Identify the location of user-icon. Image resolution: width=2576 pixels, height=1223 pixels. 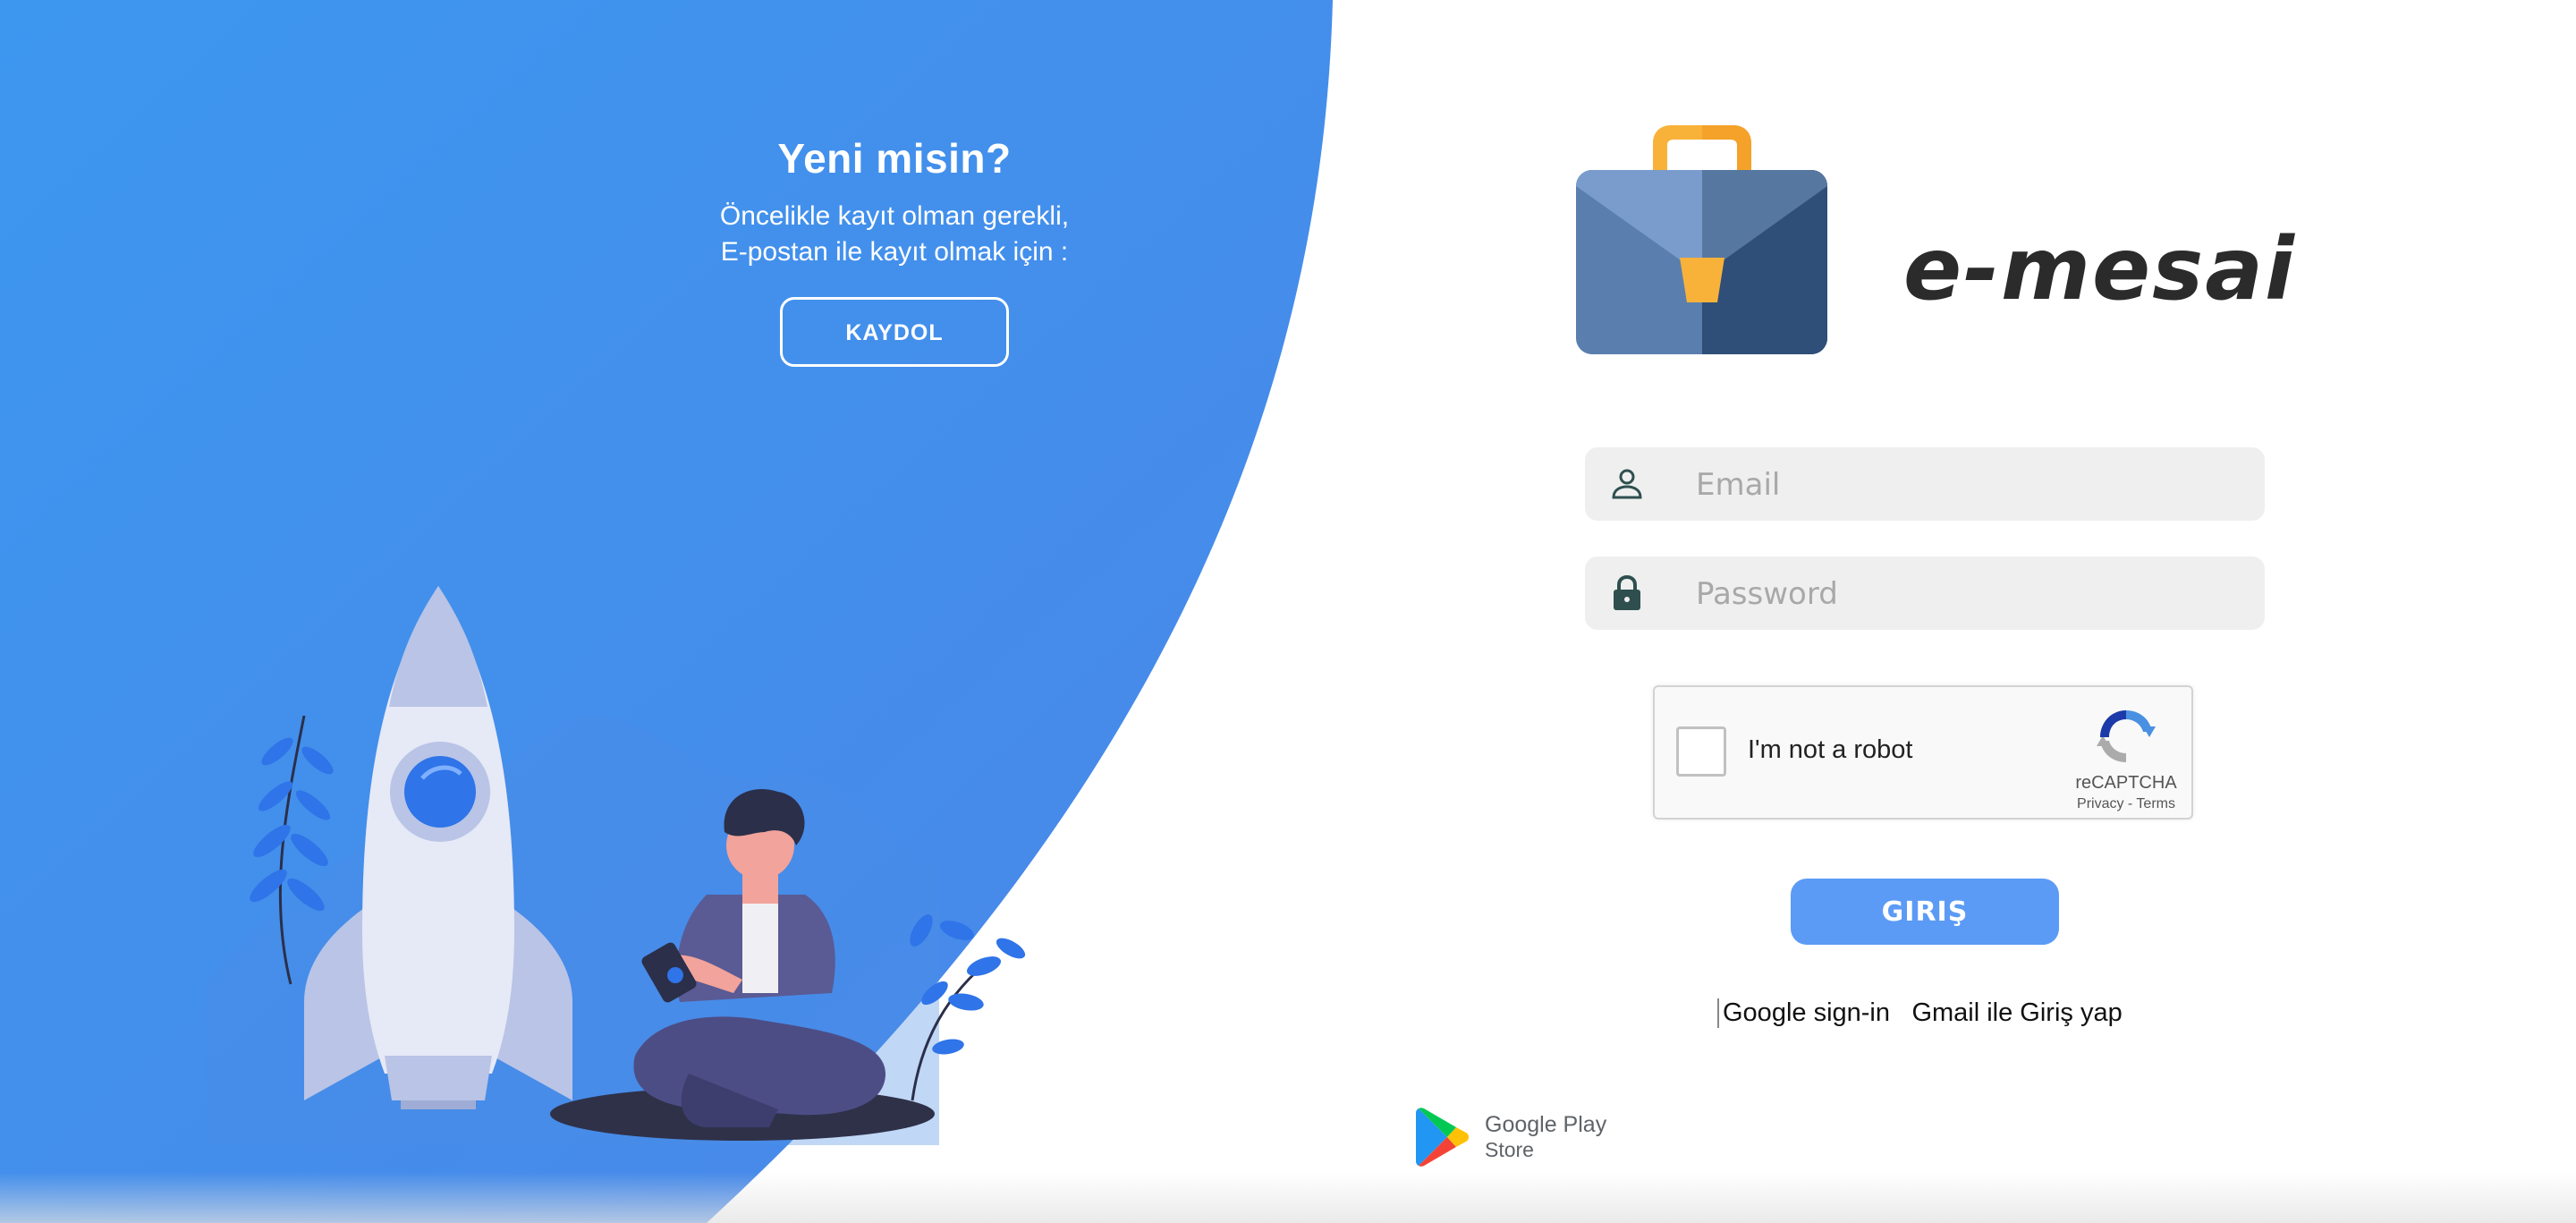
(1627, 484).